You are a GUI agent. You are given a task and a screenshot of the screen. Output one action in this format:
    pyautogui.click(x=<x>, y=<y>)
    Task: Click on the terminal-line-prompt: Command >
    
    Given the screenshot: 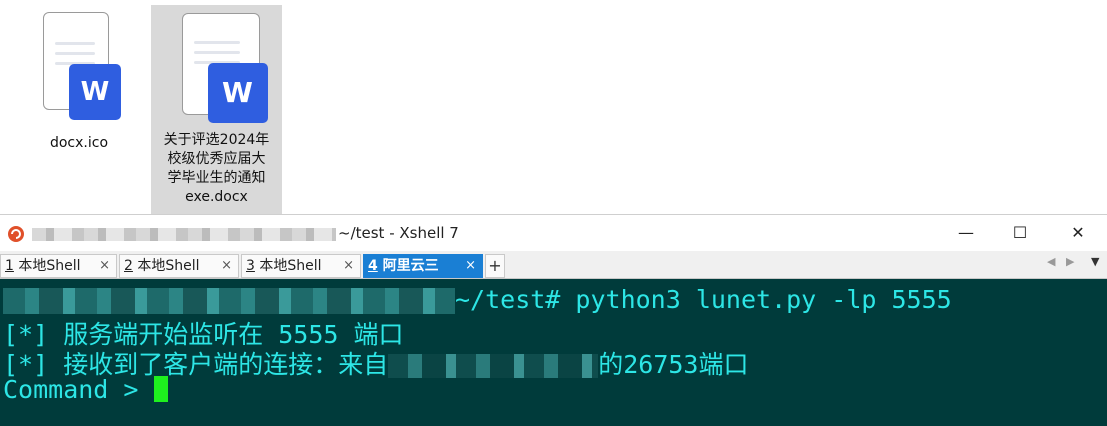 What is the action you would take?
    pyautogui.click(x=85, y=389)
    